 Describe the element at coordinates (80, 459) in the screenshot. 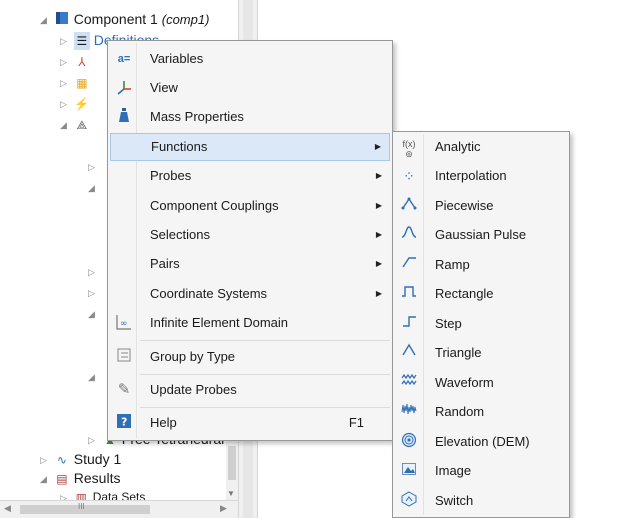

I see `tree-node-study: ▷ ∿ Study 1` at that location.